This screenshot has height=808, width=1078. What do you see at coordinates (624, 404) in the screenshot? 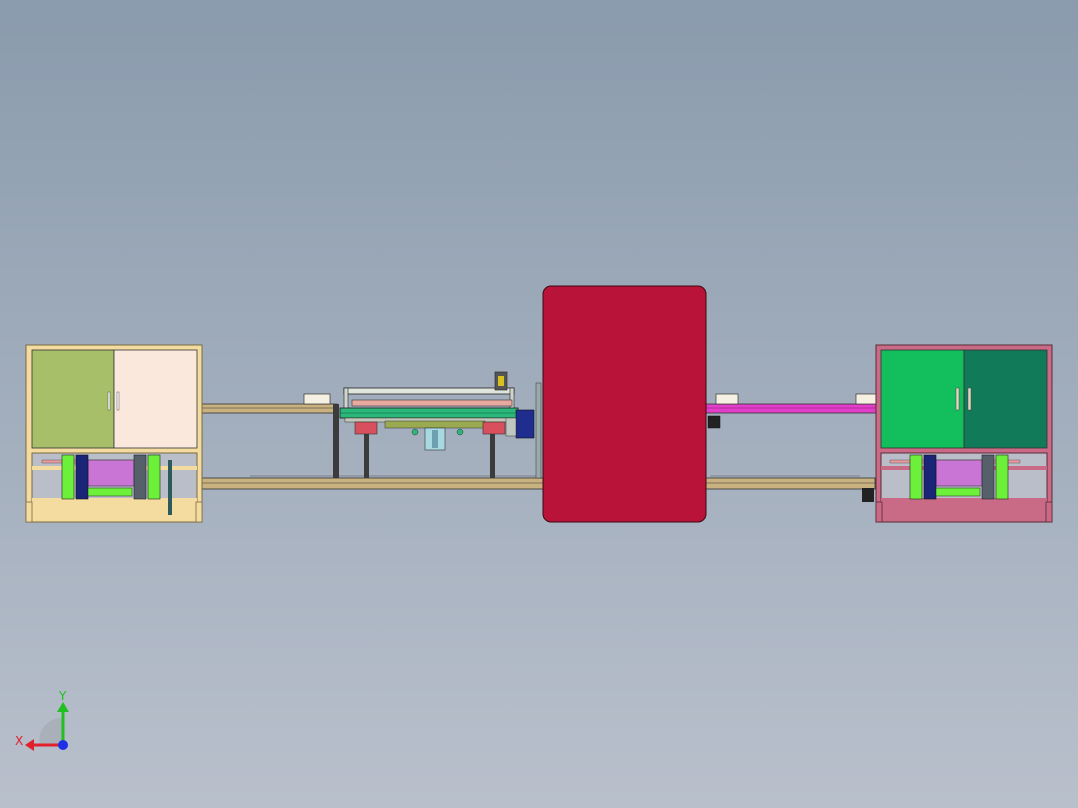
I see `center-machine-block` at bounding box center [624, 404].